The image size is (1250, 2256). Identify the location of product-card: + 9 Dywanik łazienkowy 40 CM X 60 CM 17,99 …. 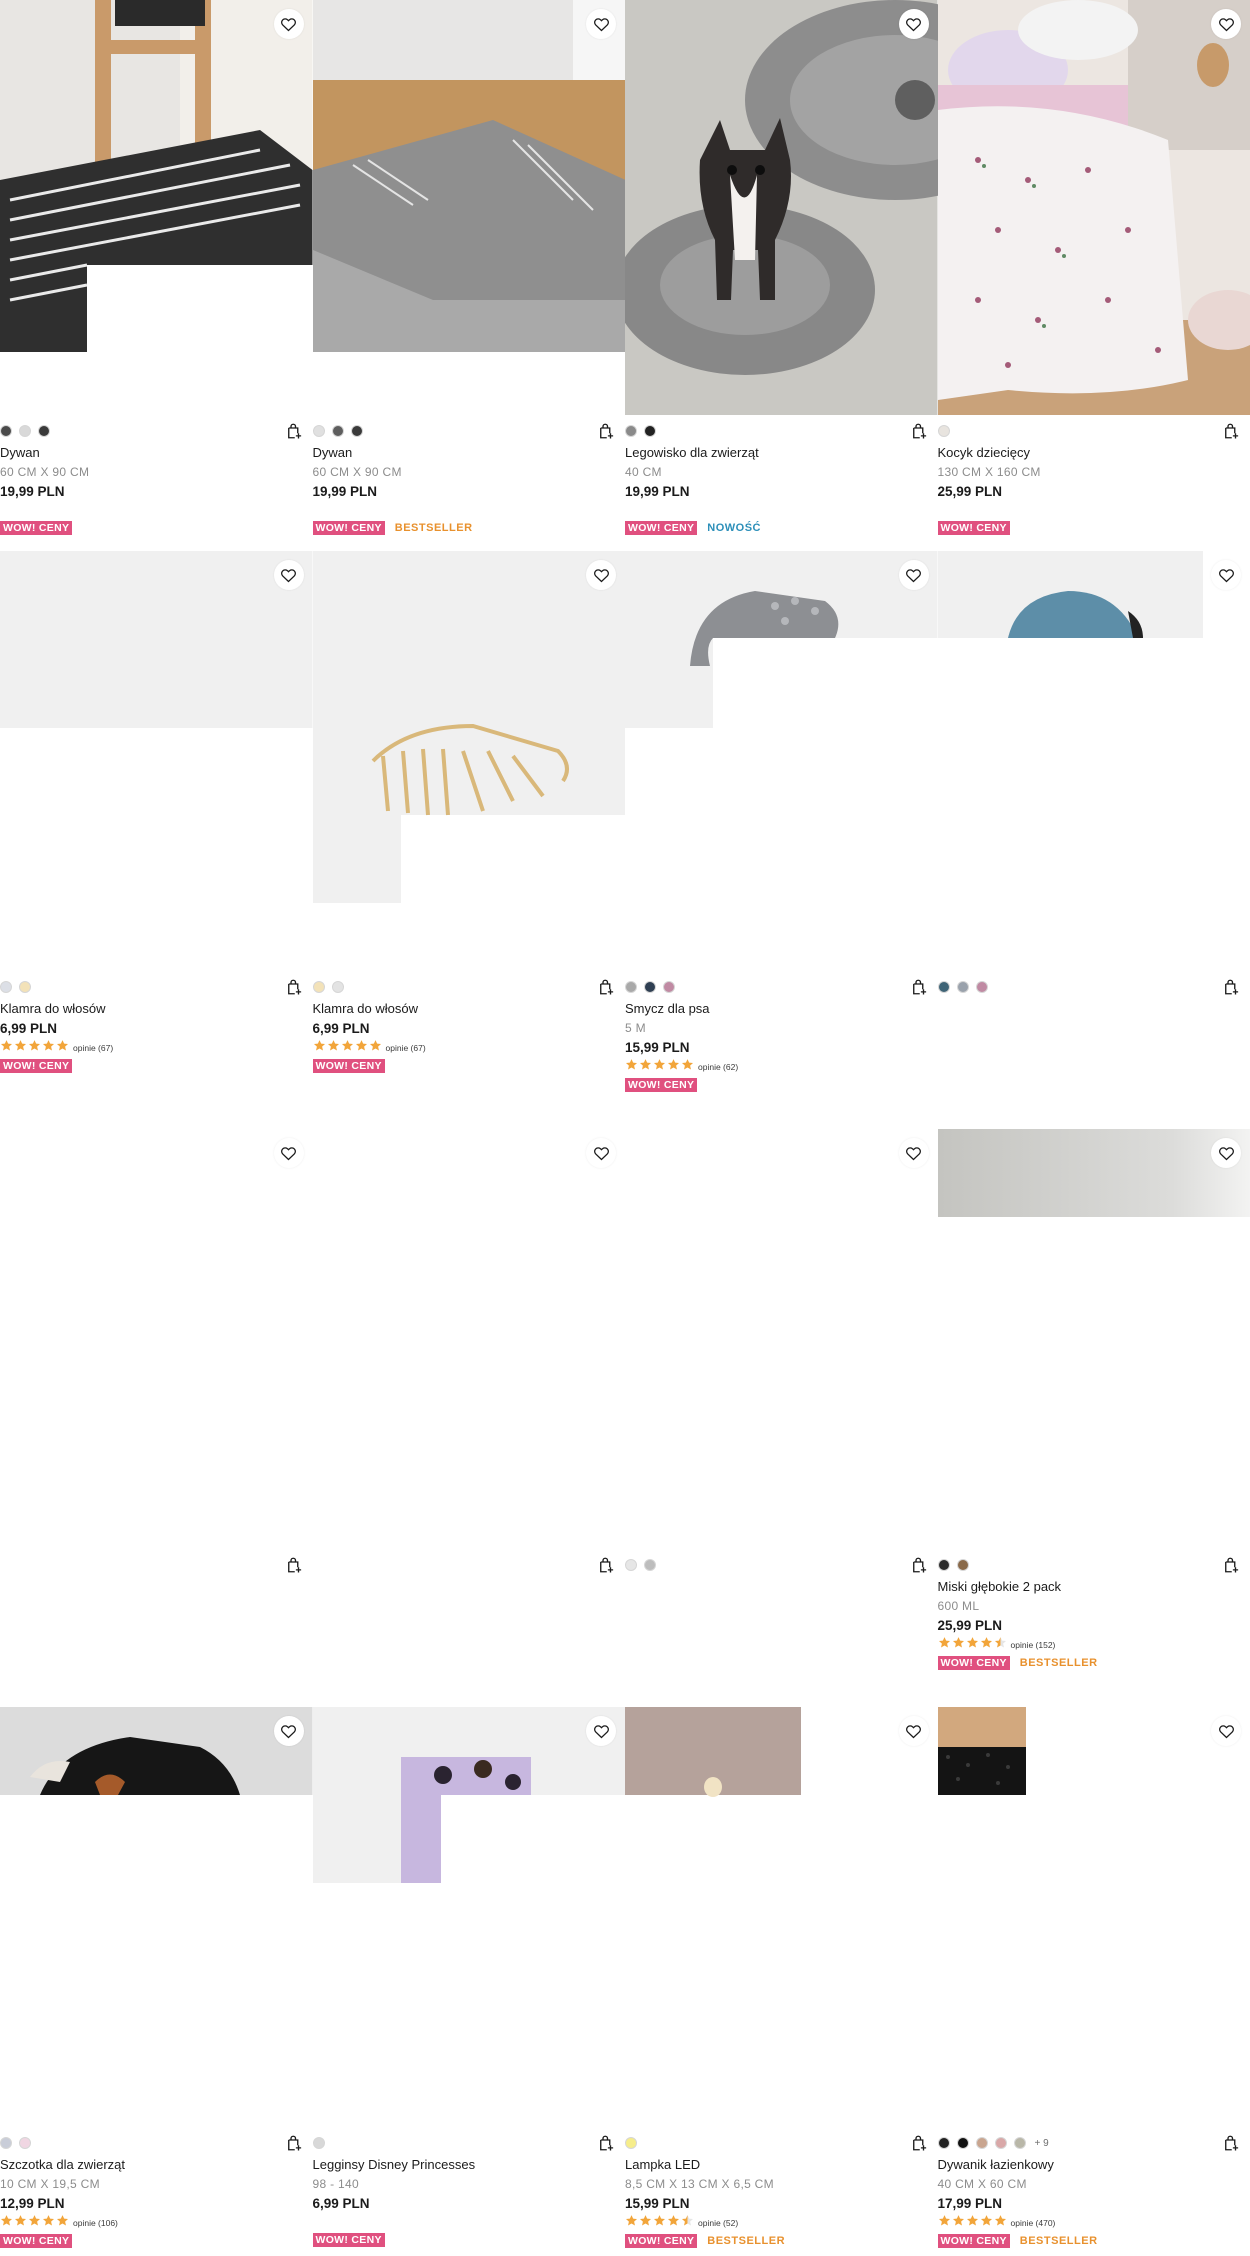
(1093, 1981).